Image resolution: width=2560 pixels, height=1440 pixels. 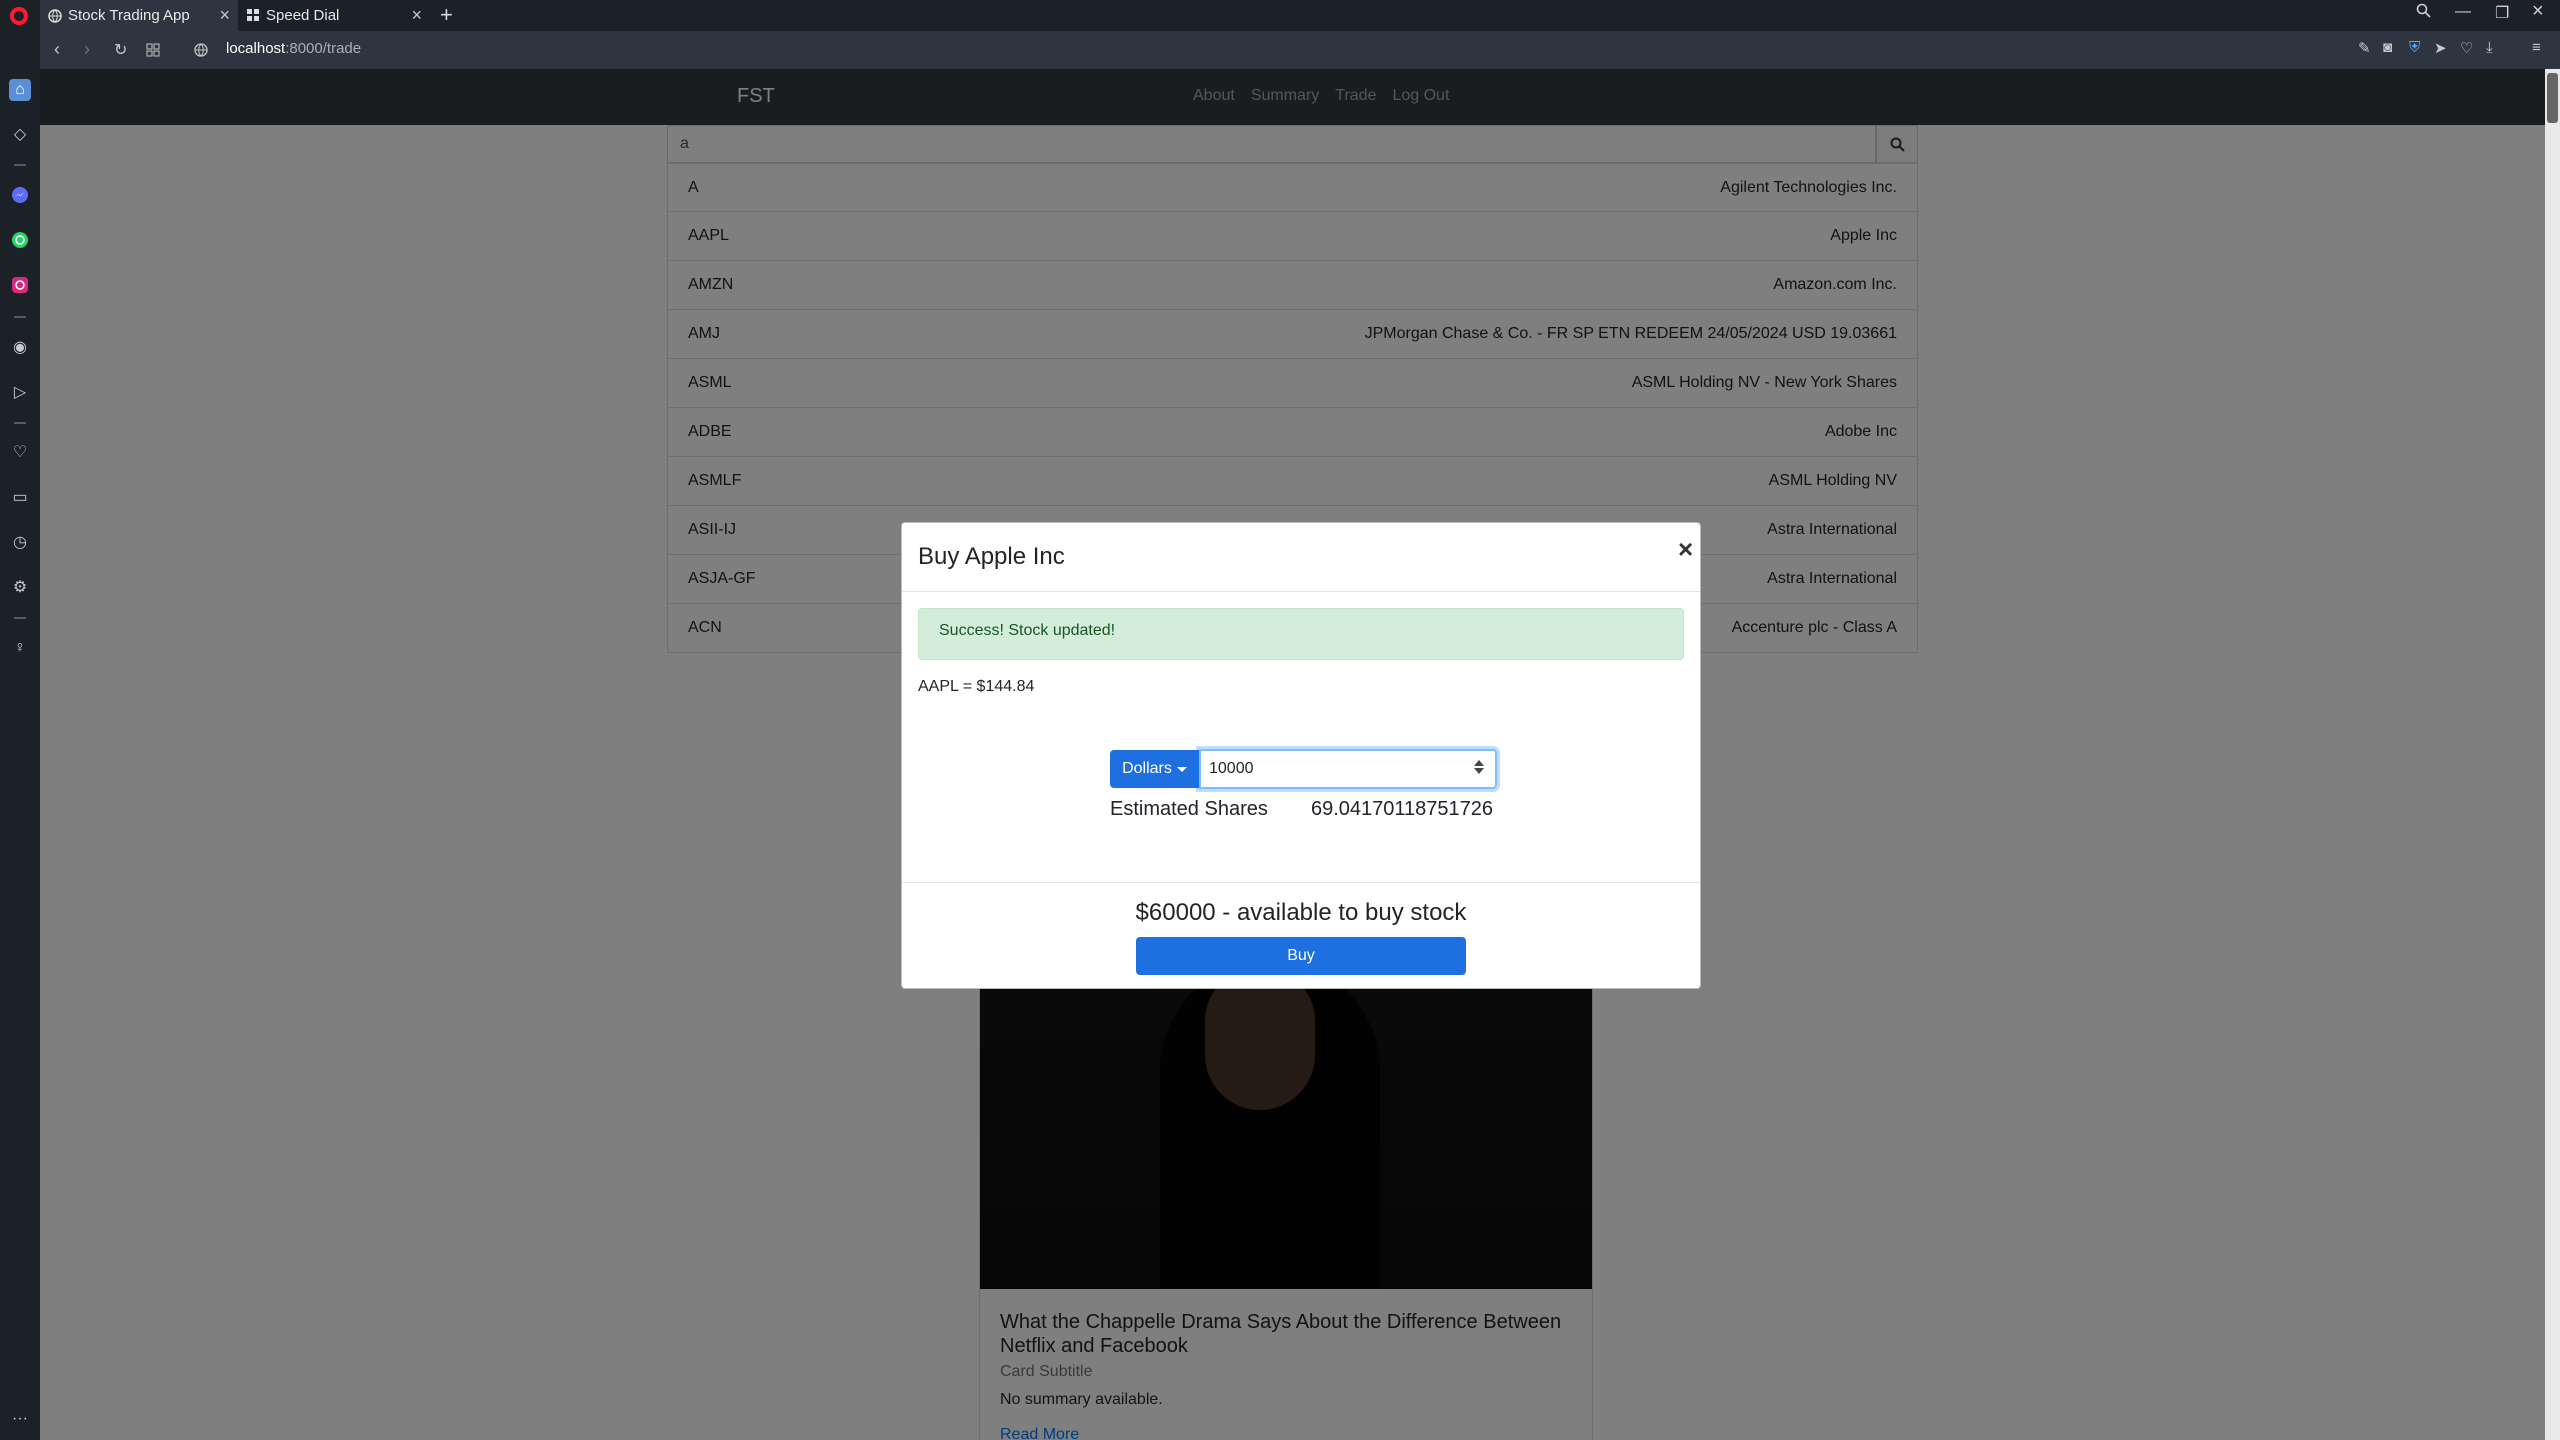 I want to click on new-tab-icon: +, so click(x=446, y=15).